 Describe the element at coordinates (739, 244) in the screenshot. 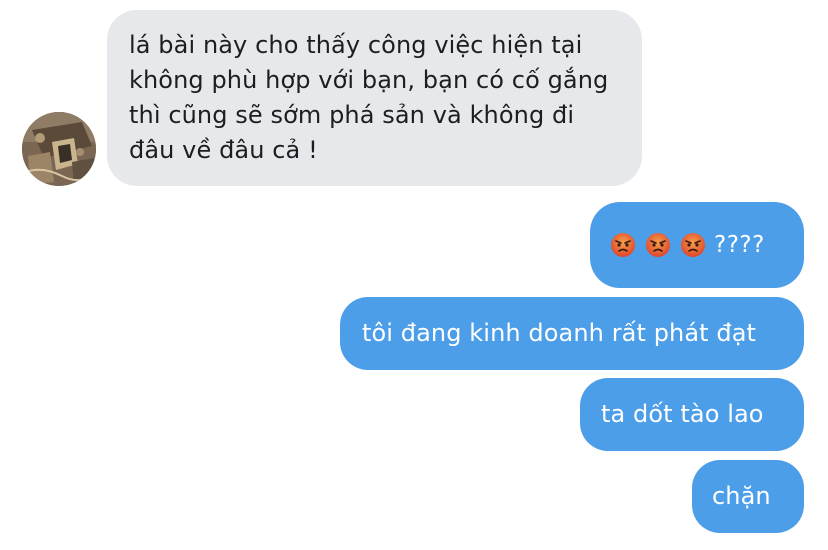

I see `outgoing-message-text: ????` at that location.